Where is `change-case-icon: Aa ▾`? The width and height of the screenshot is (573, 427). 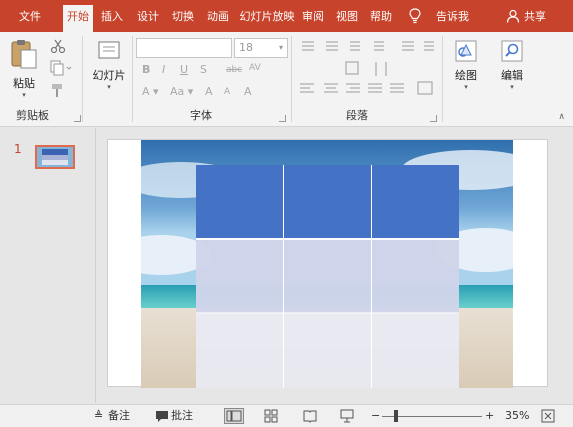
change-case-icon: Aa ▾ is located at coordinates (181, 92).